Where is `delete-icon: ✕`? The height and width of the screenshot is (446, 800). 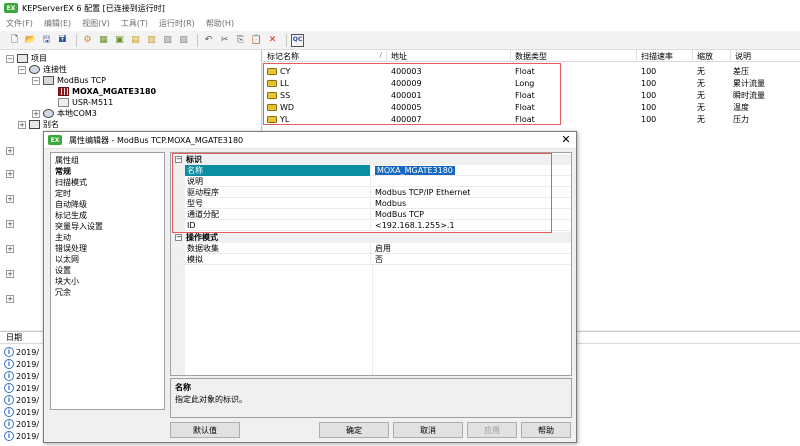
delete-icon: ✕ is located at coordinates (272, 40).